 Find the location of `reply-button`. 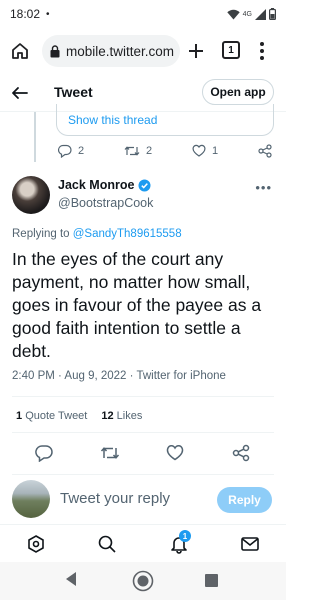

reply-button is located at coordinates (45, 454).